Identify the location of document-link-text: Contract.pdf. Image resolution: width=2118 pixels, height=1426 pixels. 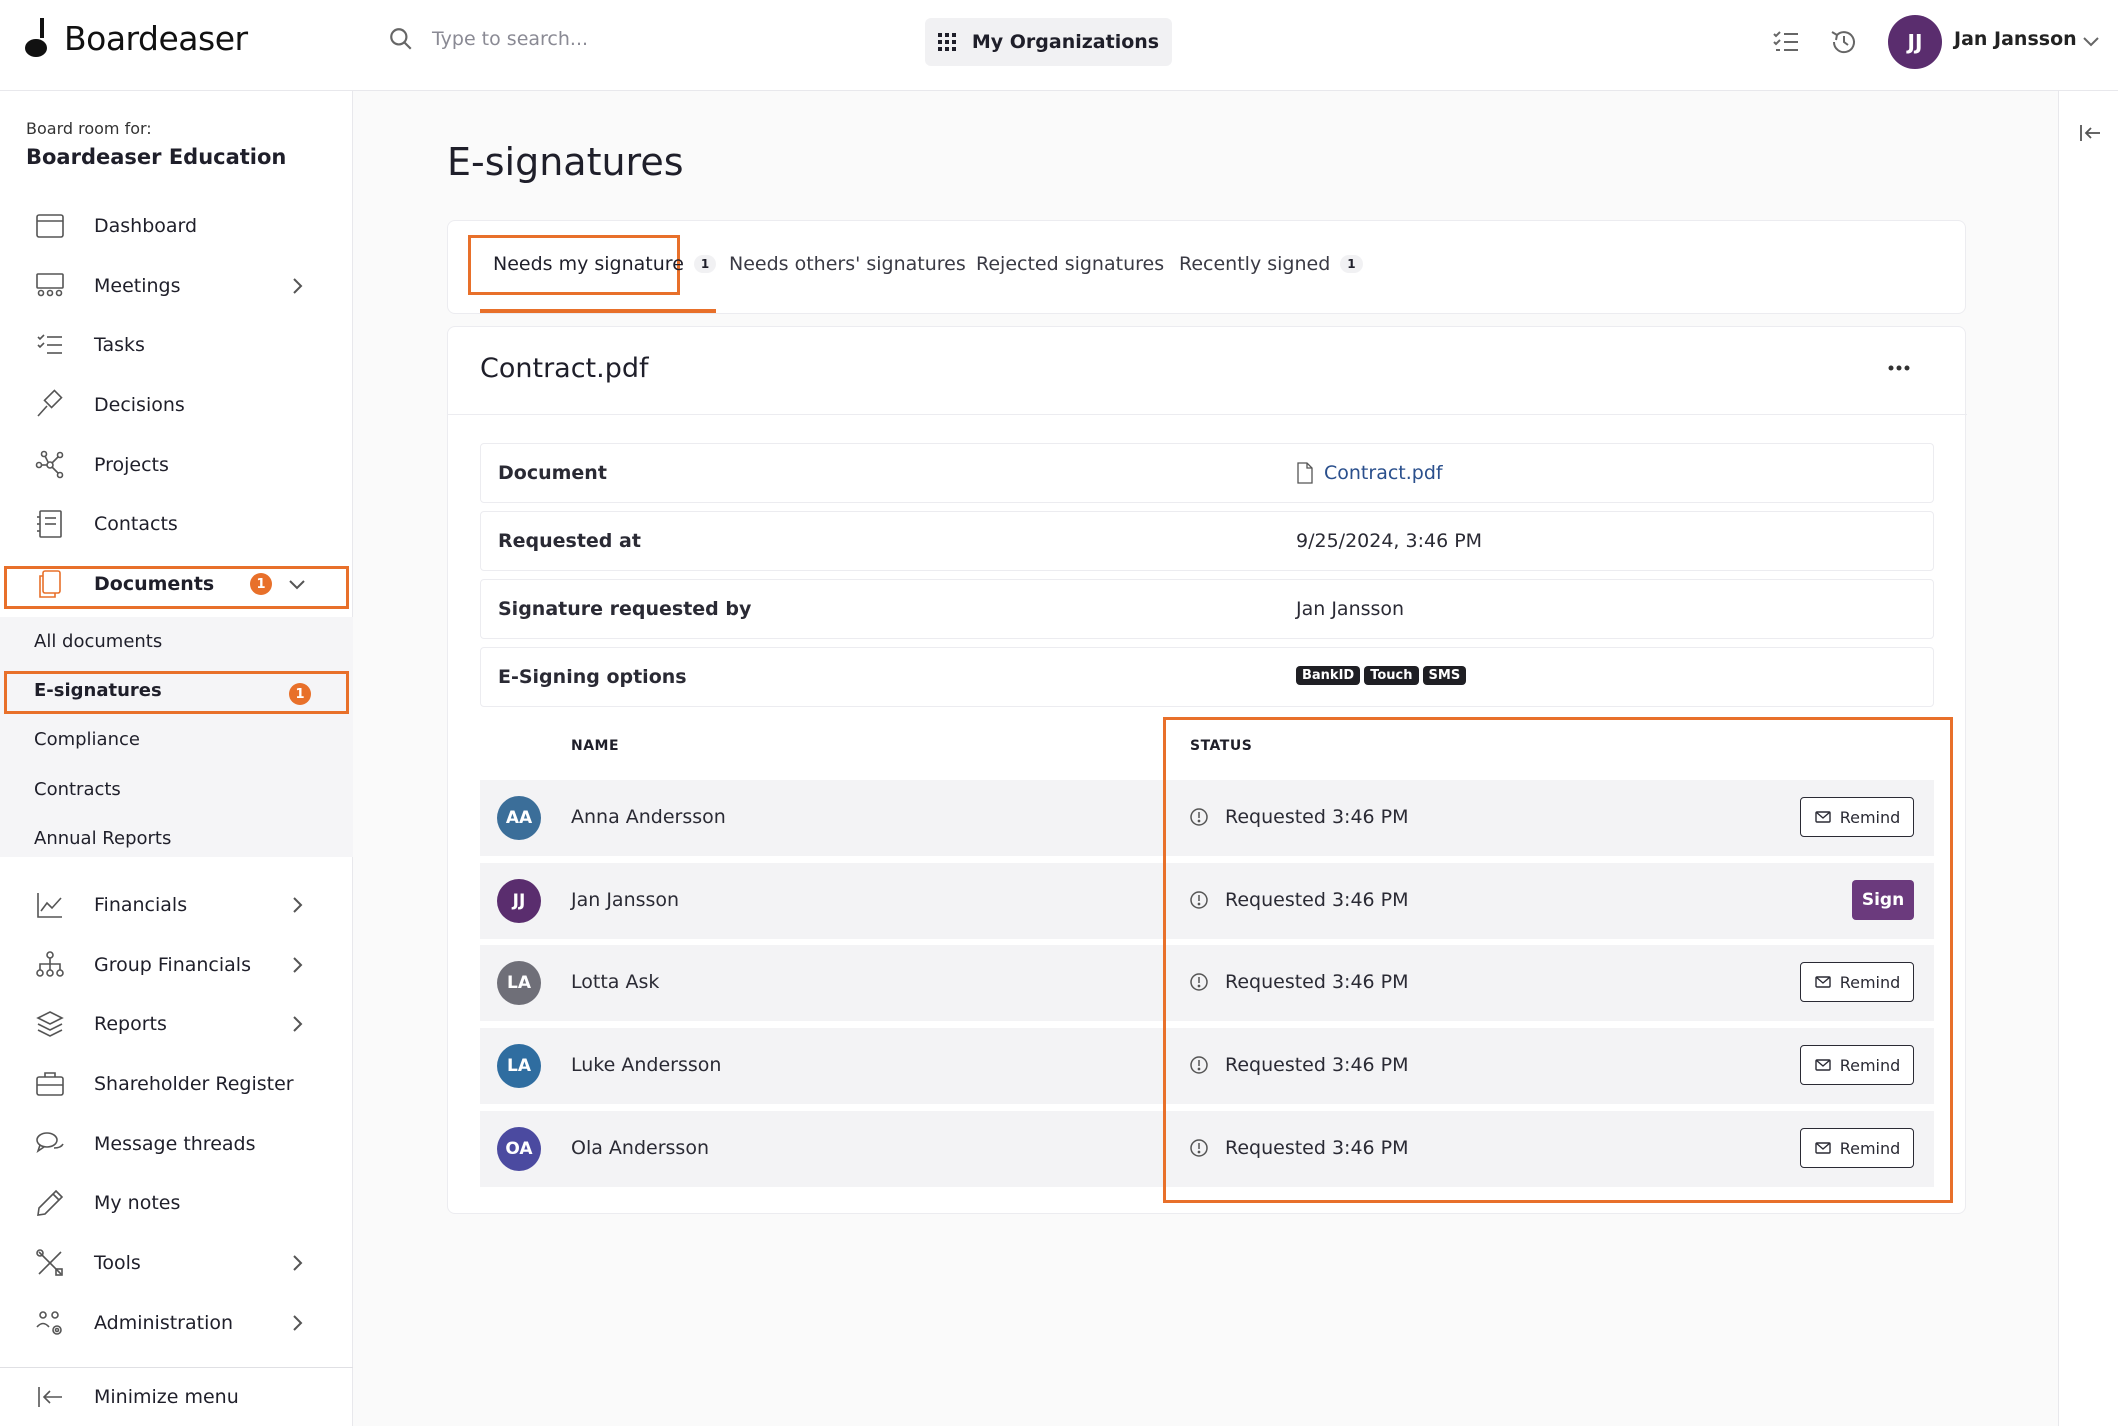
(1383, 473).